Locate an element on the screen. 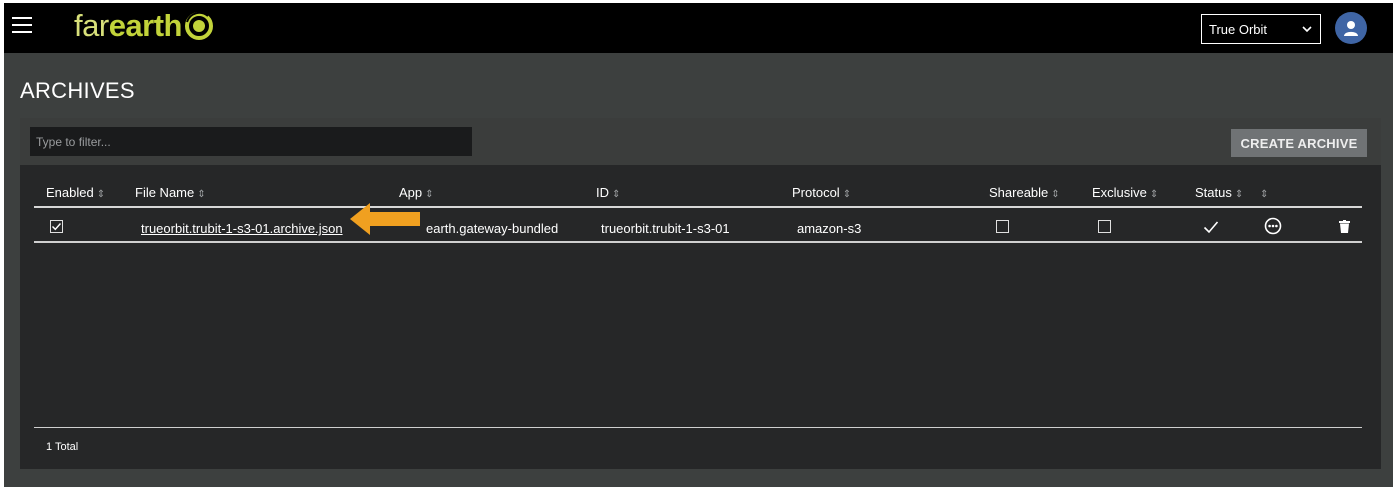  hamburger-menu-icon is located at coordinates (22, 25).